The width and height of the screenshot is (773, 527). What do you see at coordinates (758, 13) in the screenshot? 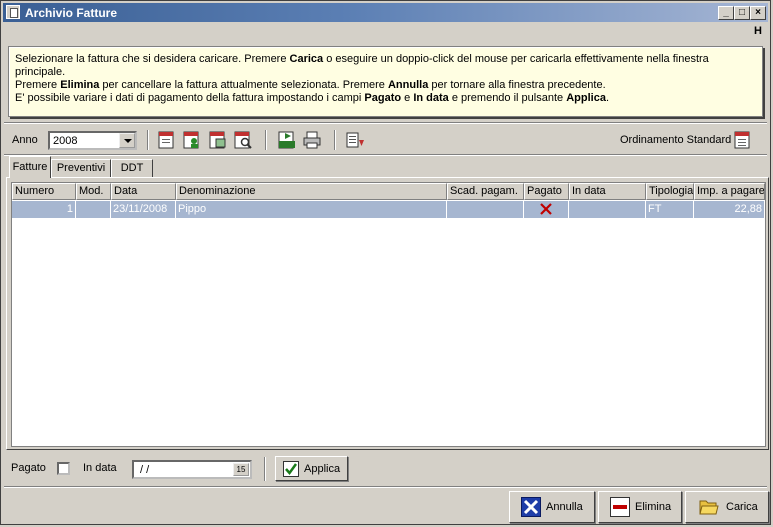
I see `close-button: ×` at bounding box center [758, 13].